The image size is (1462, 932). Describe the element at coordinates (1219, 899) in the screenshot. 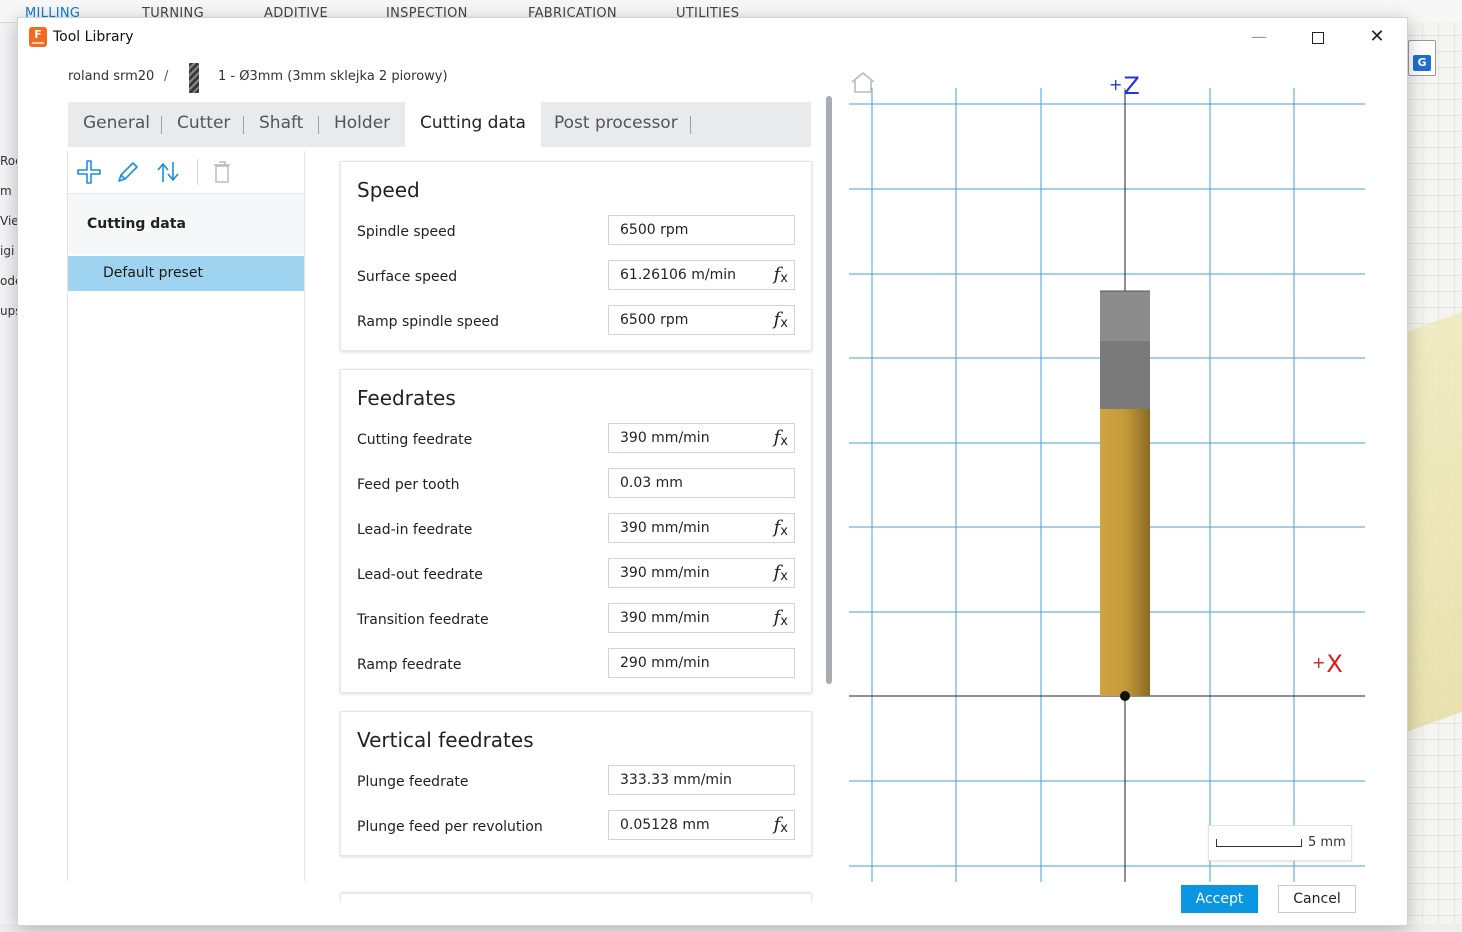

I see `accept-button: Accept` at that location.